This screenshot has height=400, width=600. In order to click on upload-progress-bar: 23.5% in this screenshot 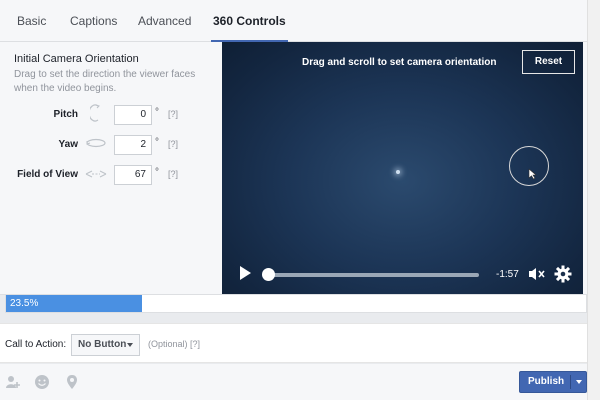, I will do `click(296, 303)`.